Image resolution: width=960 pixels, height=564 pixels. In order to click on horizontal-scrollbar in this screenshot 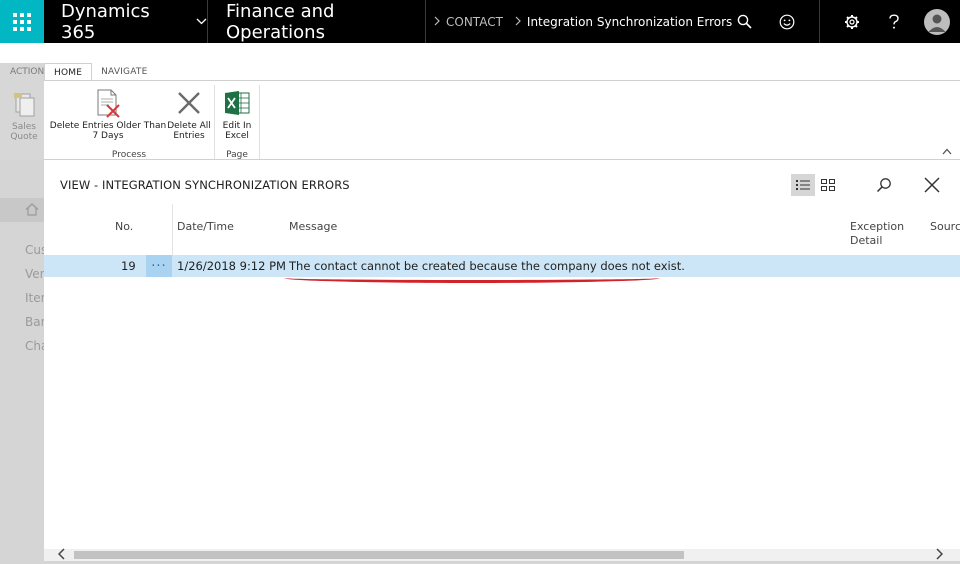, I will do `click(502, 555)`.